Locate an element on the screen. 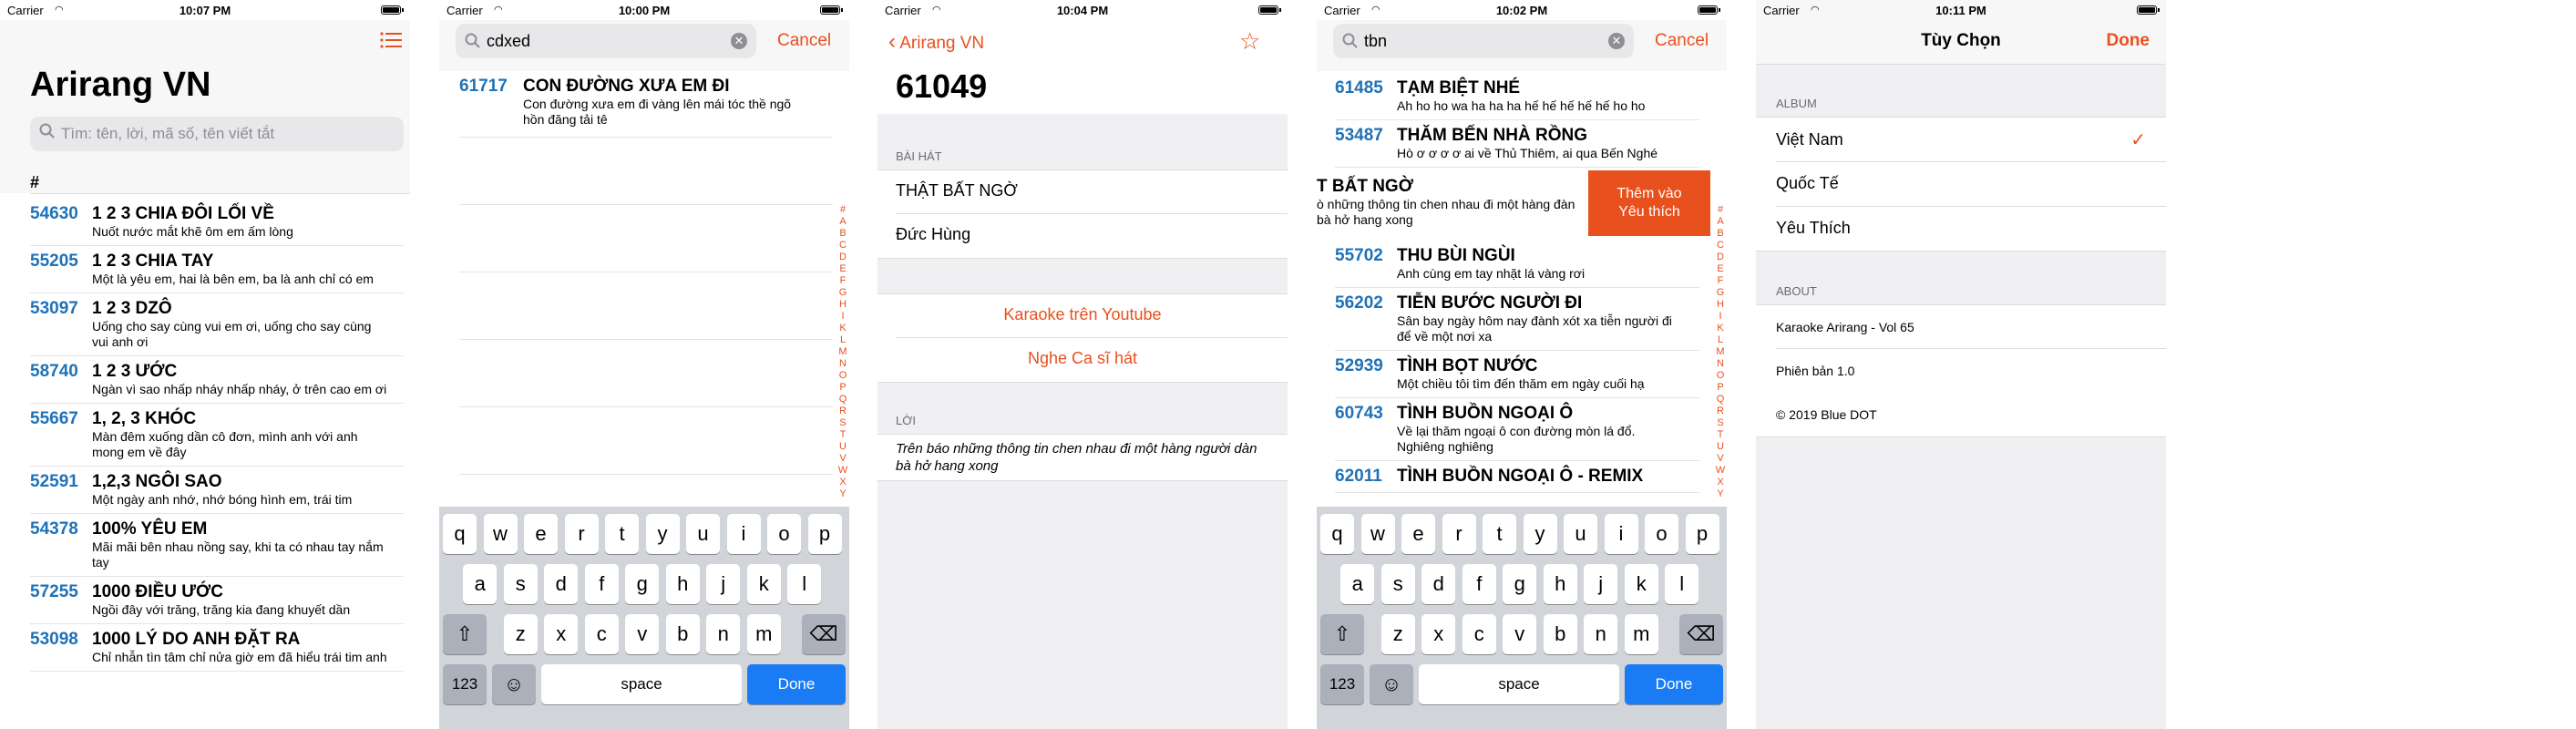 This screenshot has width=2576, height=729. cancel-button: Cancel is located at coordinates (1682, 41).